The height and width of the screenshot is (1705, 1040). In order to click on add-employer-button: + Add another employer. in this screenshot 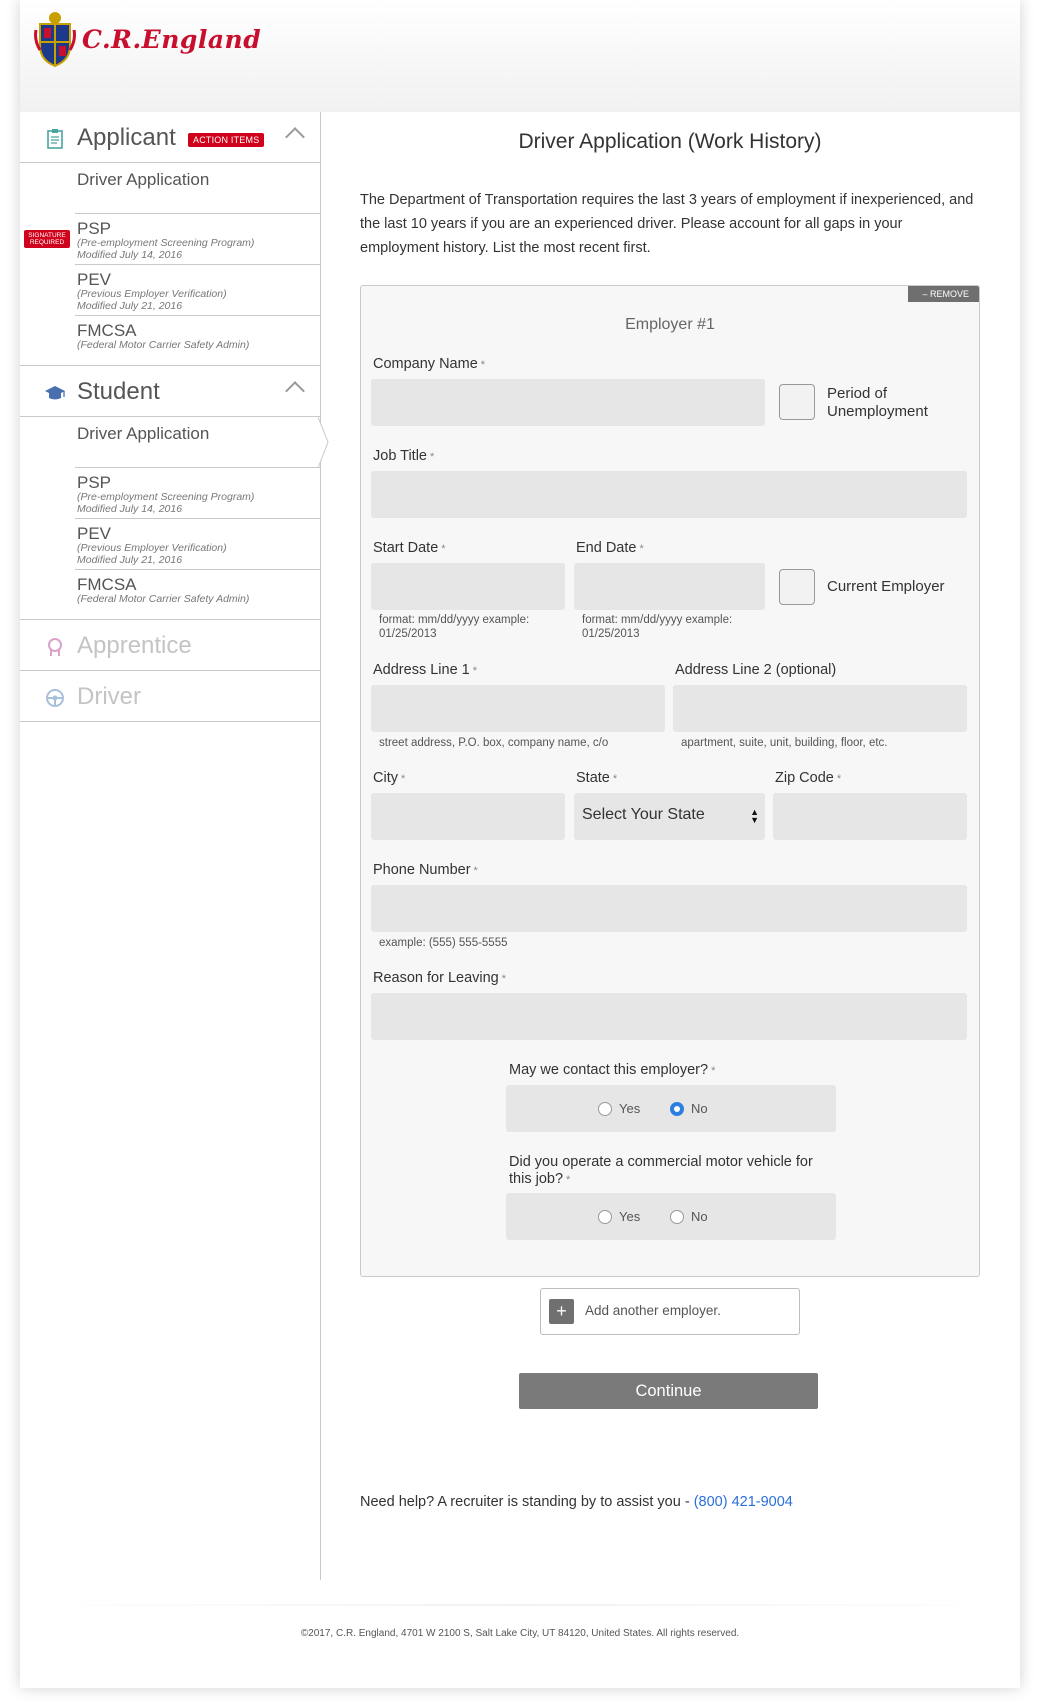, I will do `click(670, 1311)`.